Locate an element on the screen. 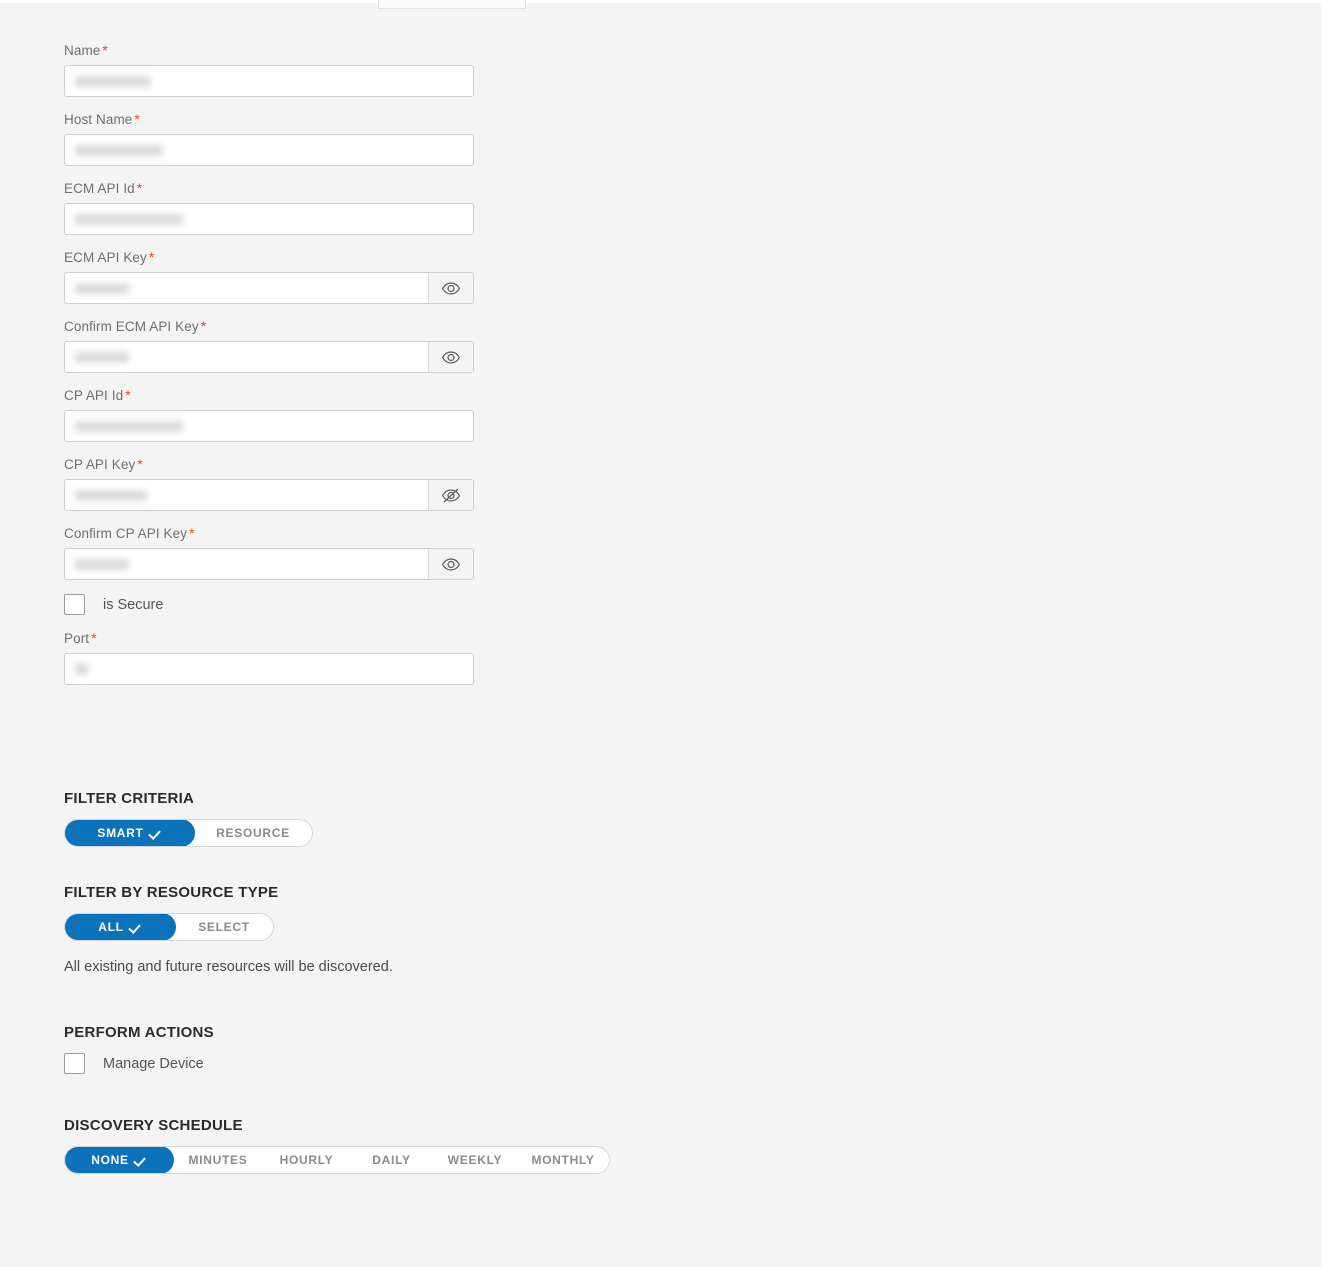 This screenshot has height=1267, width=1327. pill-label: WEEKLY is located at coordinates (475, 1160).